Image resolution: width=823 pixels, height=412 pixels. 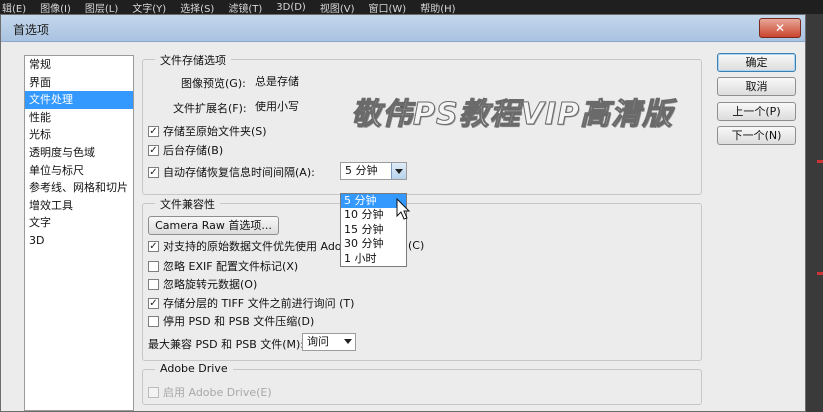 I want to click on ignore-exif-label: 忽略 EXIF 配置文件标记(X), so click(x=231, y=266).